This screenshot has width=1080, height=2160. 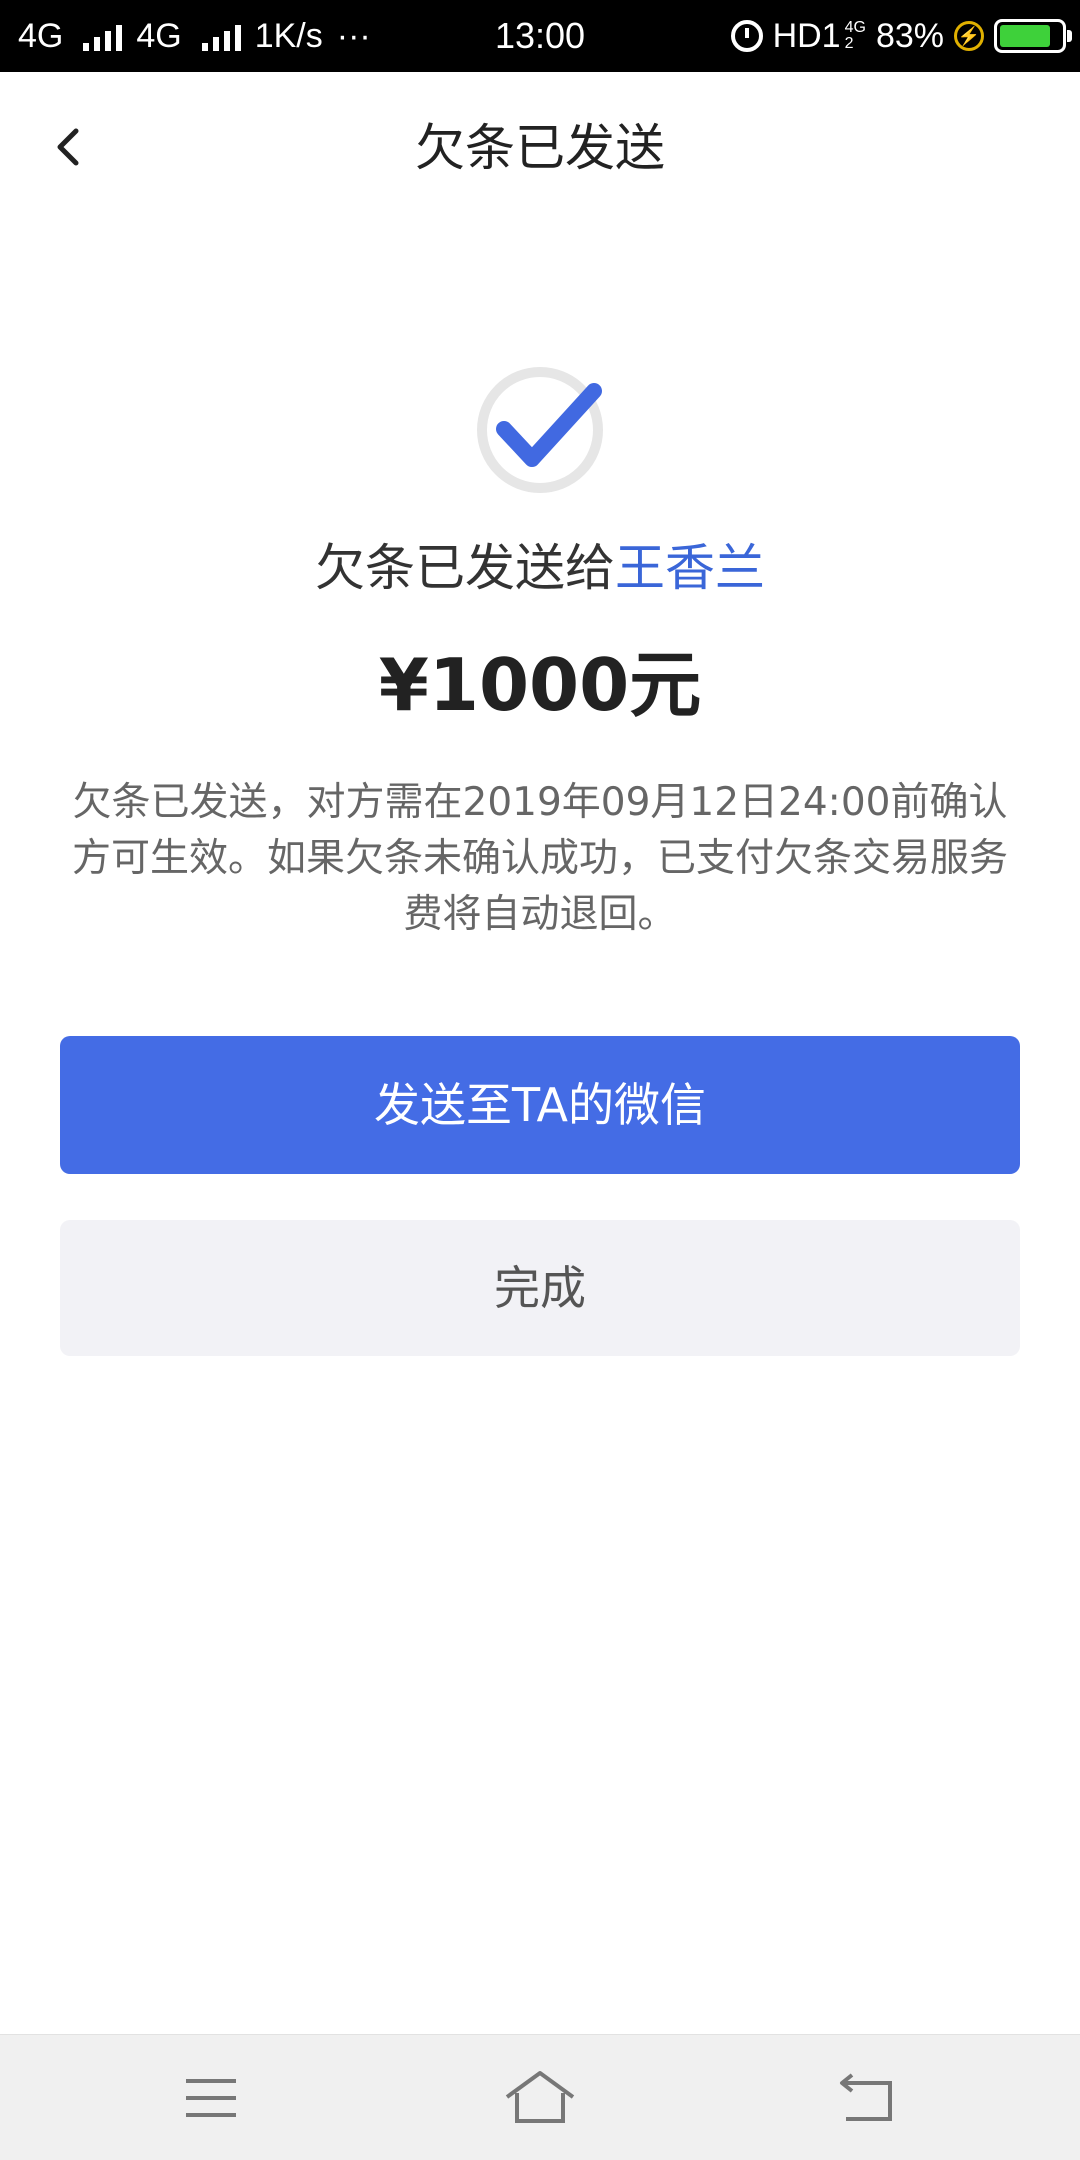 I want to click on battery-icon, so click(x=1033, y=36).